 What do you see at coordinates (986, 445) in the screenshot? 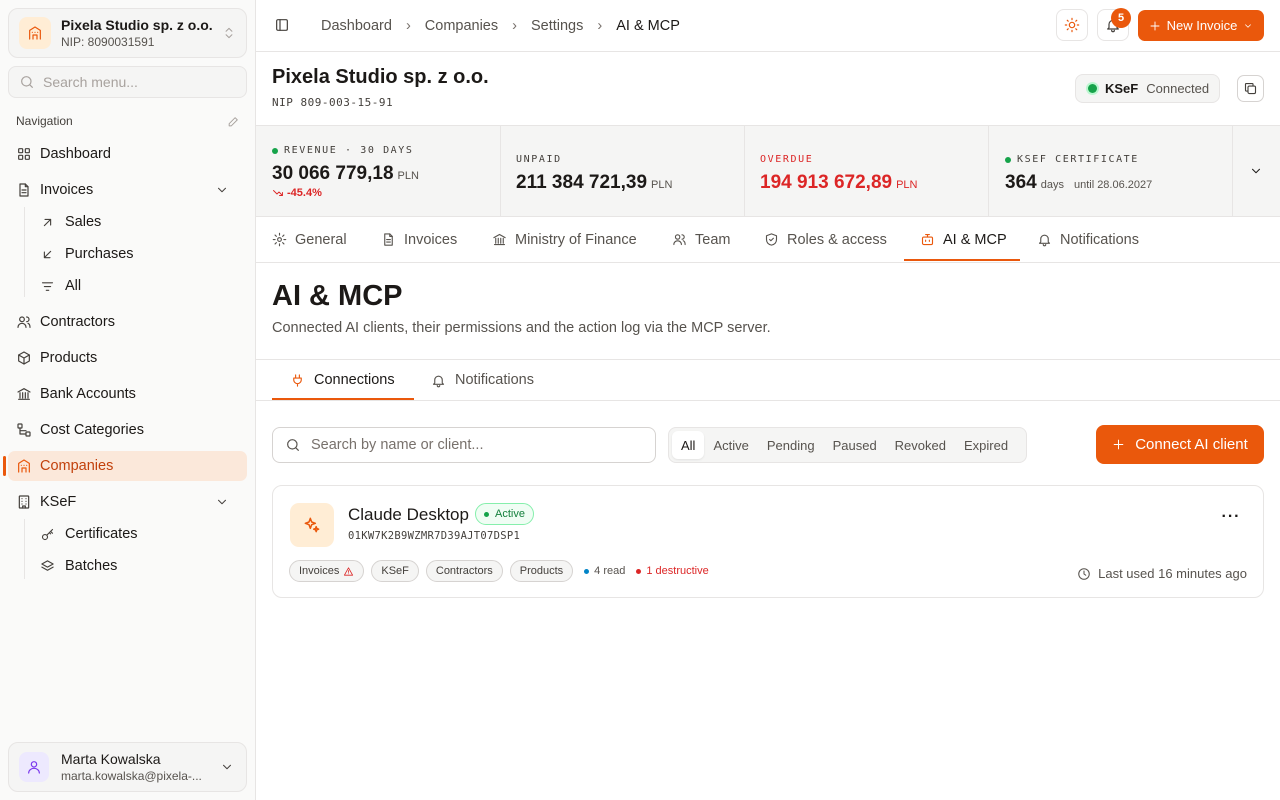
I see `filter-expired: Expired` at bounding box center [986, 445].